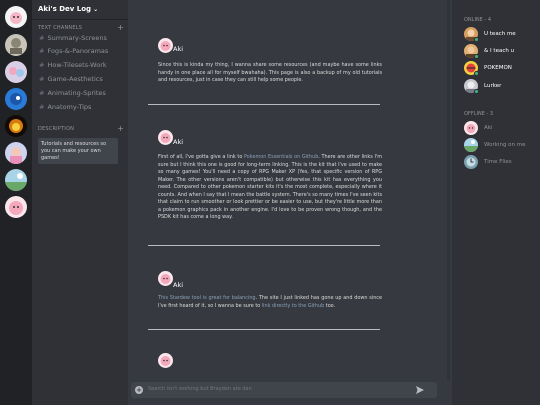  I want to click on chevron-down-icon: ⌄, so click(95, 9).